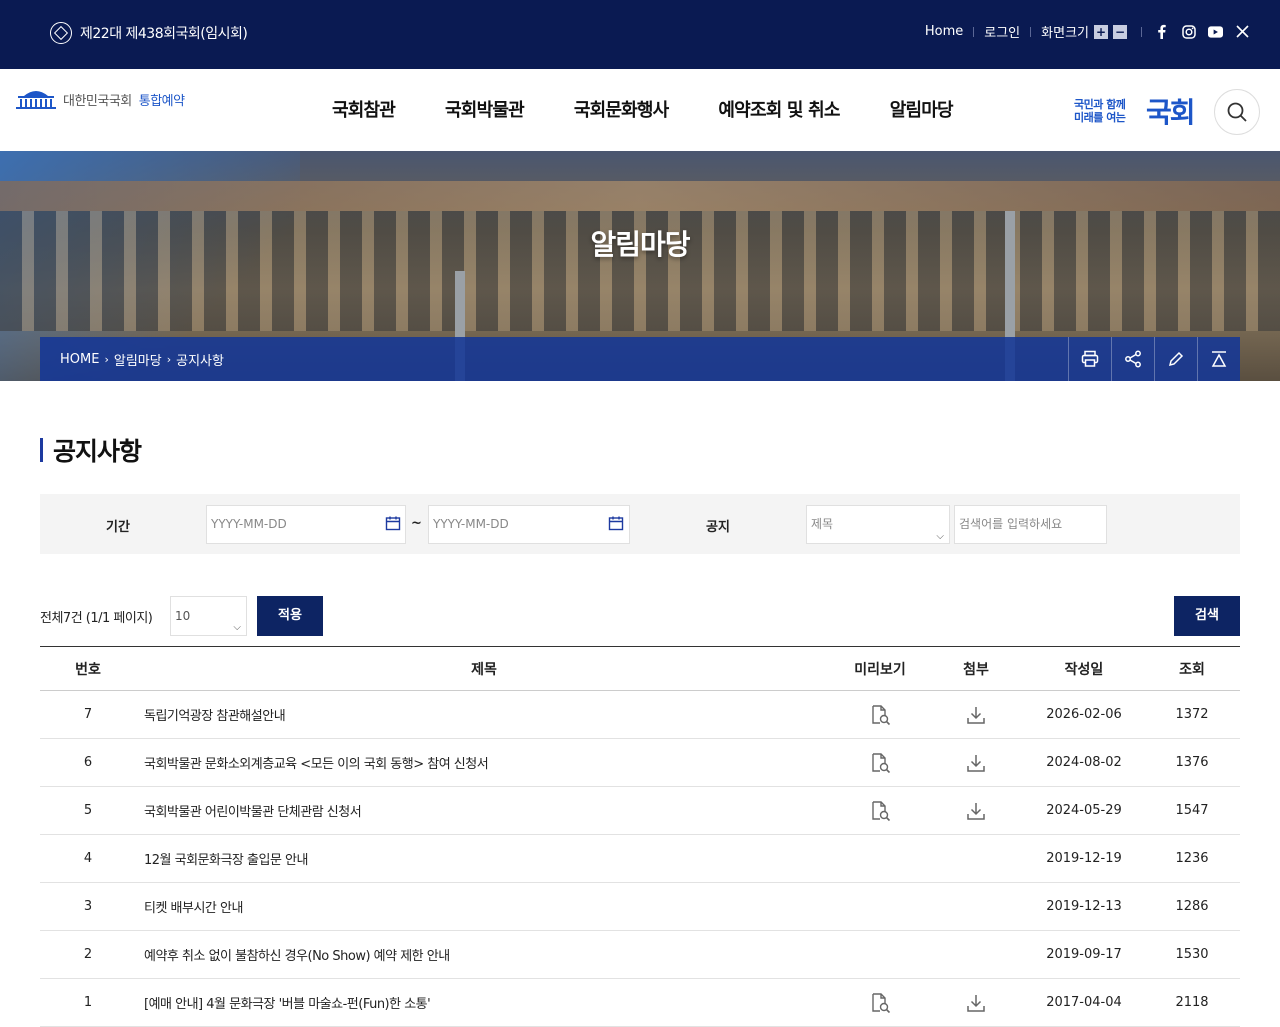  What do you see at coordinates (1002, 31) in the screenshot?
I see `login-link: 로그인` at bounding box center [1002, 31].